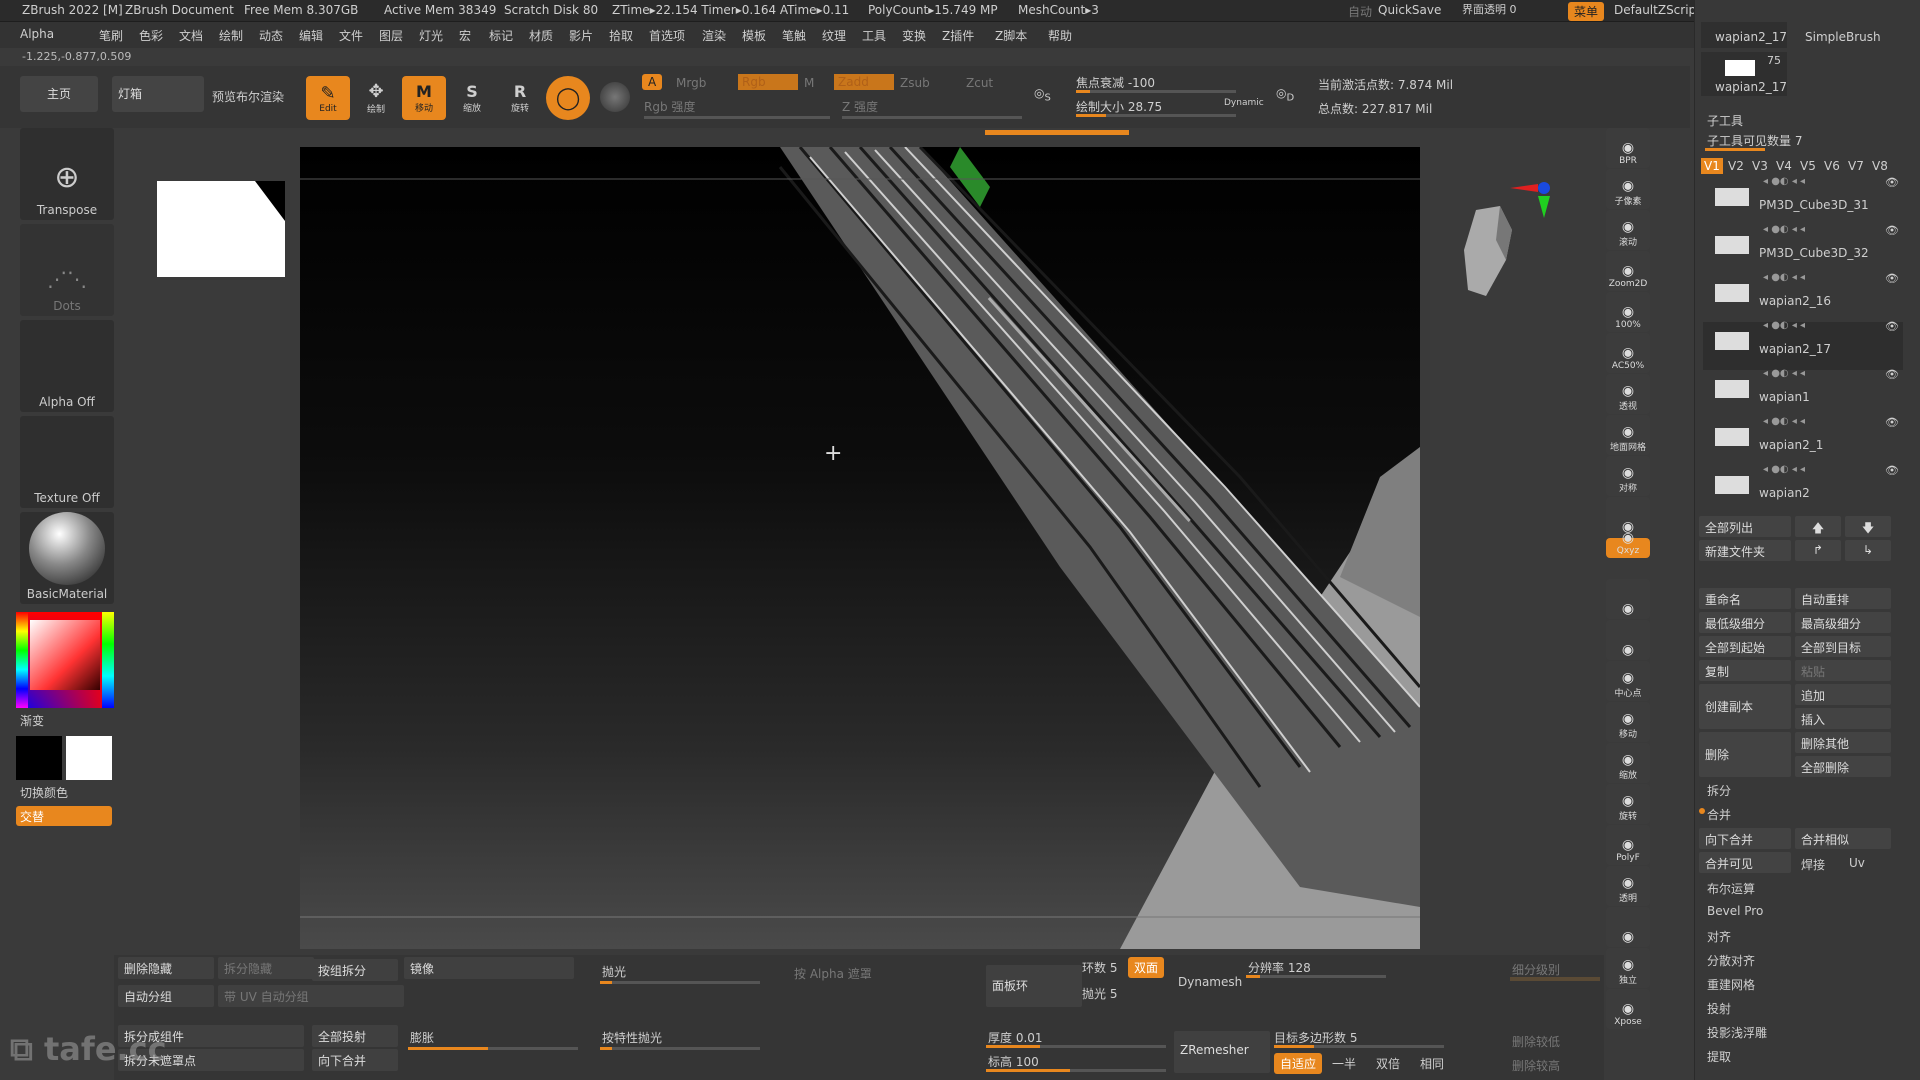 The image size is (1920, 1080). I want to click on panel-loops-button: 面板环, so click(1034, 986).